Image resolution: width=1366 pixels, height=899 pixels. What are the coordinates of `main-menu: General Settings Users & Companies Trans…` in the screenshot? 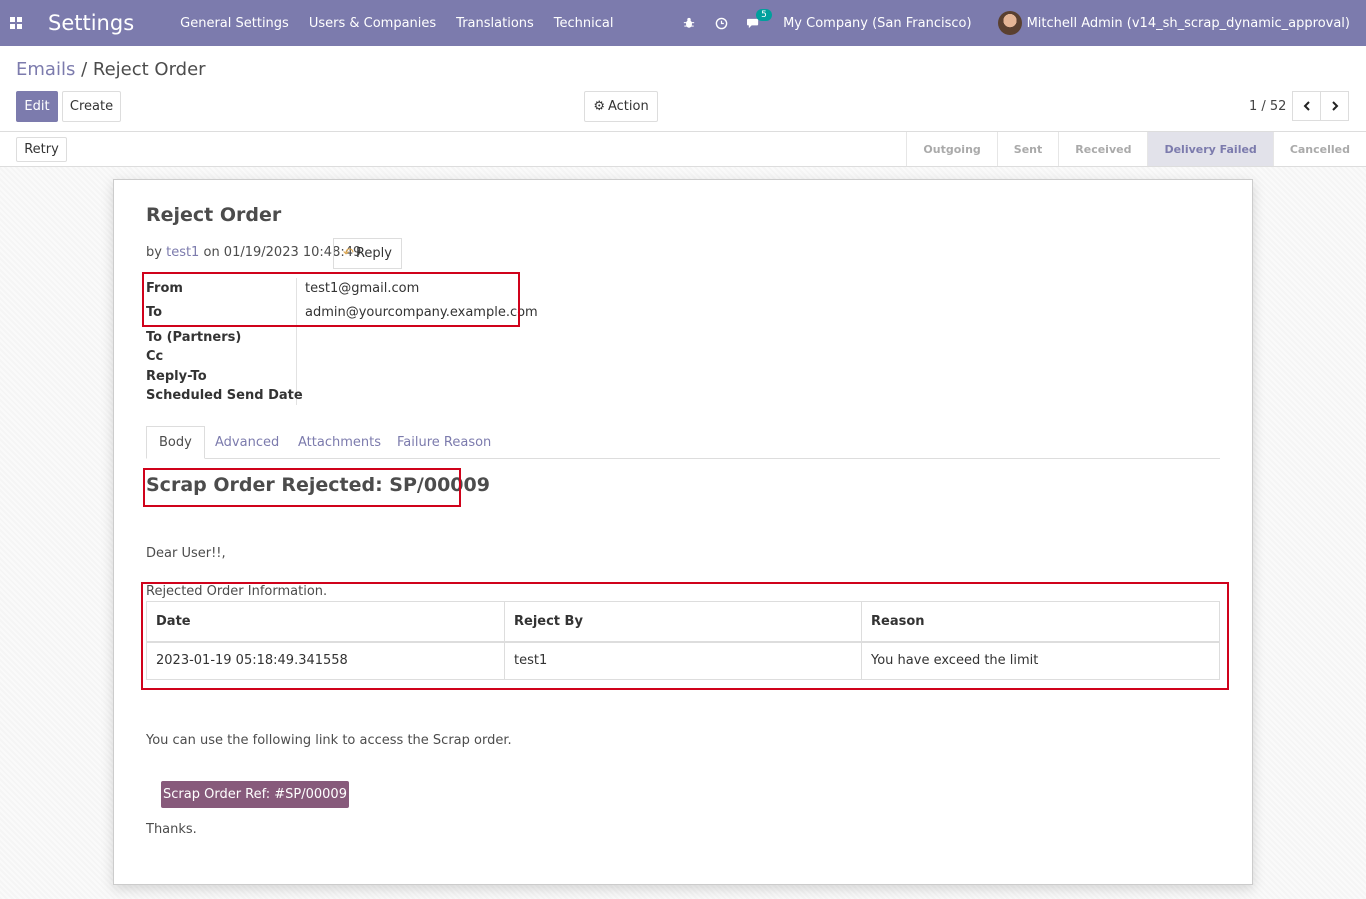 It's located at (406, 23).